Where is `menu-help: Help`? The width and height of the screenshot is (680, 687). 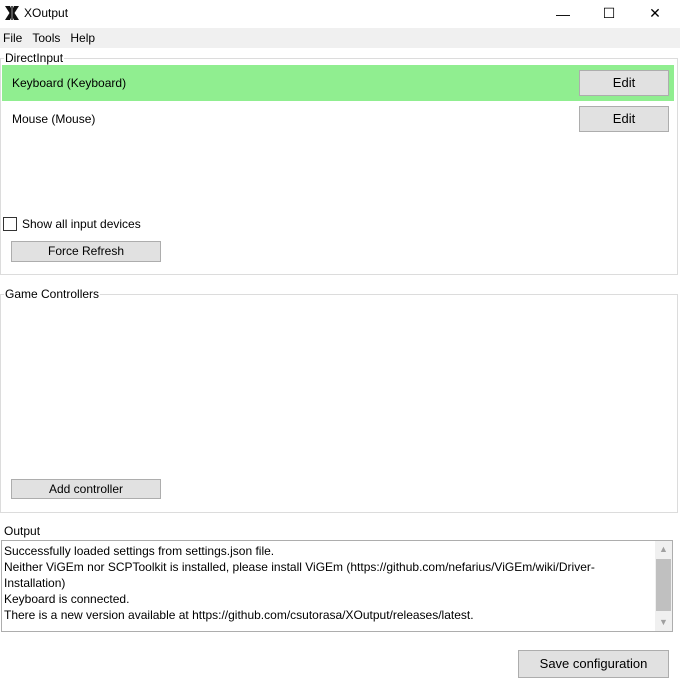 menu-help: Help is located at coordinates (84, 38).